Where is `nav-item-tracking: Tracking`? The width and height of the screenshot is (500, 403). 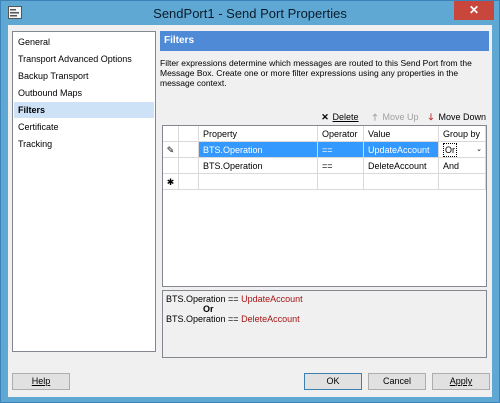
nav-item-tracking: Tracking is located at coordinates (84, 144).